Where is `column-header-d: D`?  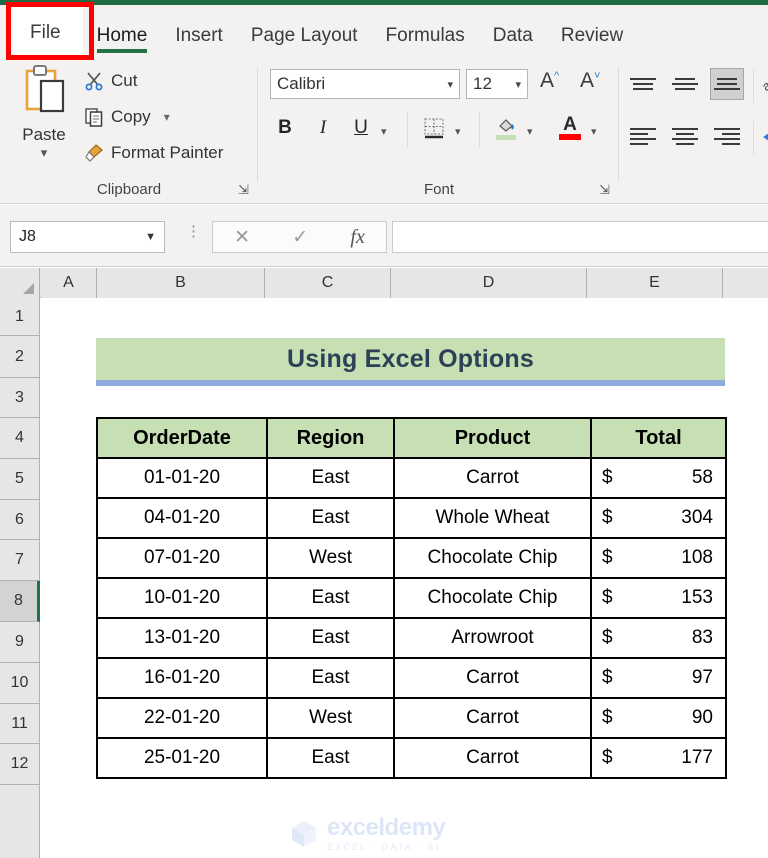
column-header-d: D is located at coordinates (489, 283).